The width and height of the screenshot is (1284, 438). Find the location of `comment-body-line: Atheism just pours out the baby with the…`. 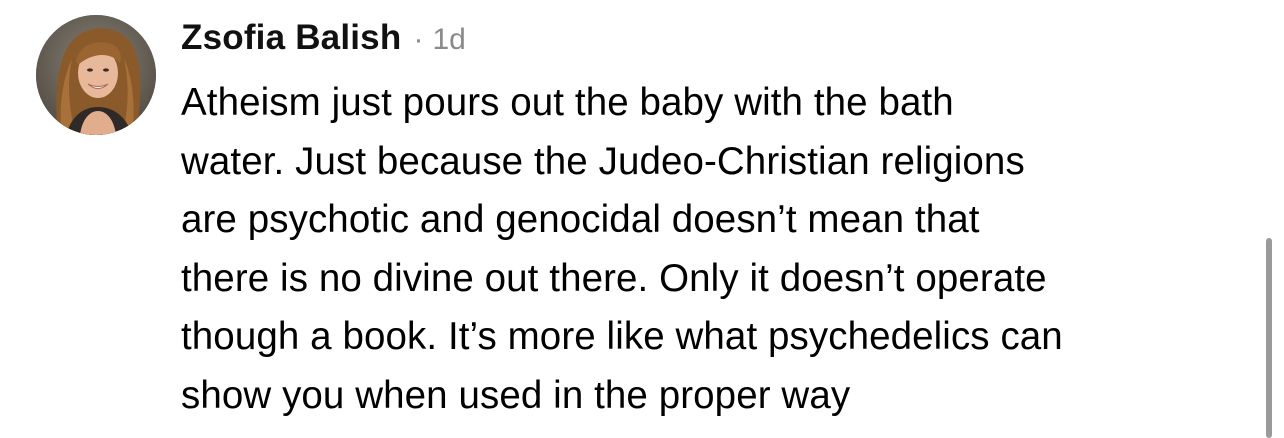

comment-body-line: Atheism just pours out the baby with the… is located at coordinates (567, 102).